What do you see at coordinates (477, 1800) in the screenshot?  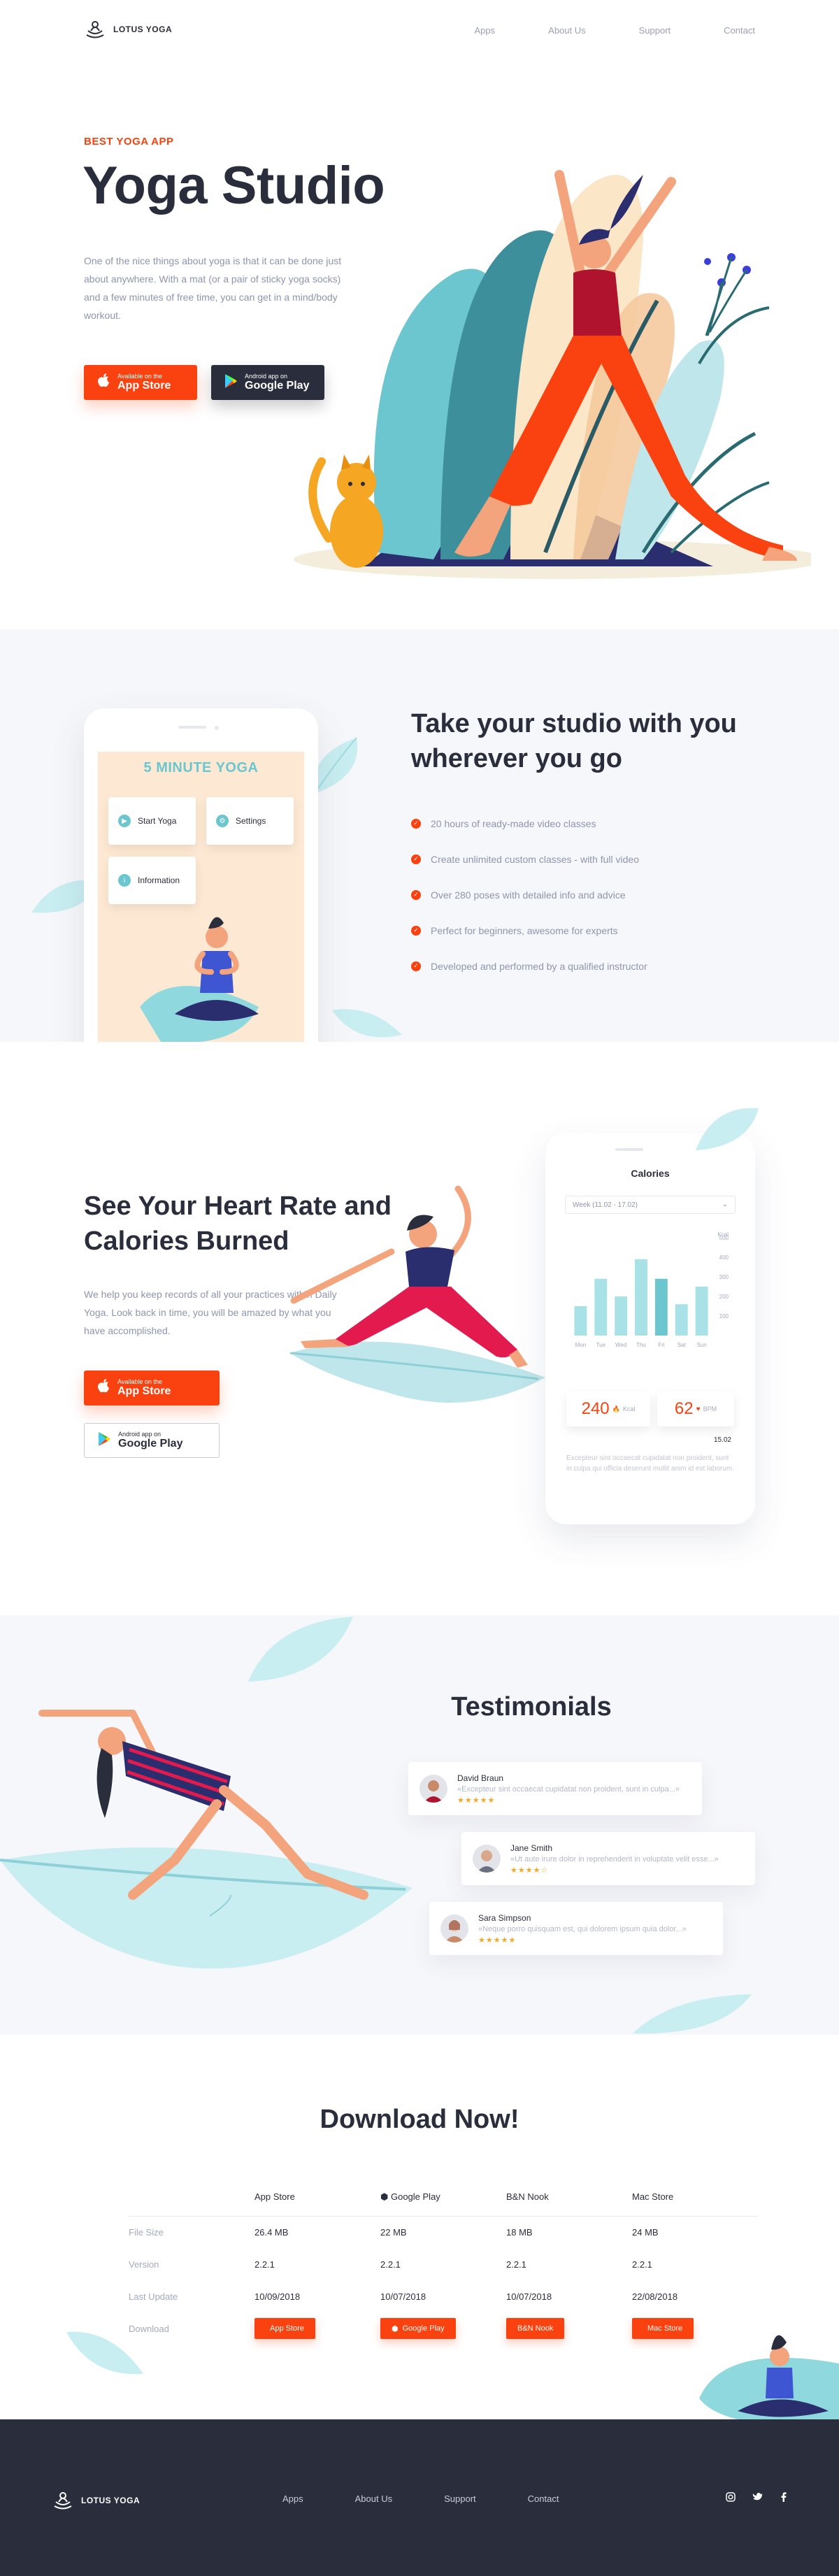 I see `star-rating: ★★★★★` at bounding box center [477, 1800].